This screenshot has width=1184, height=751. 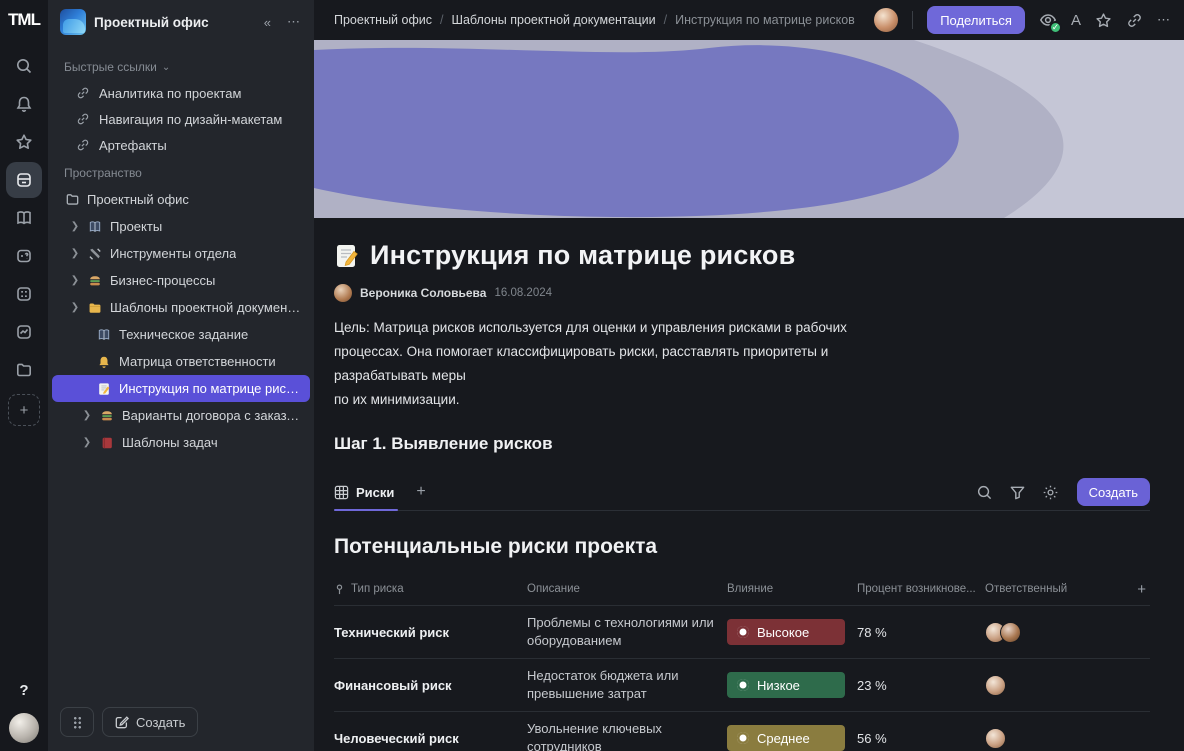 What do you see at coordinates (24, 332) in the screenshot?
I see `analytics-icon` at bounding box center [24, 332].